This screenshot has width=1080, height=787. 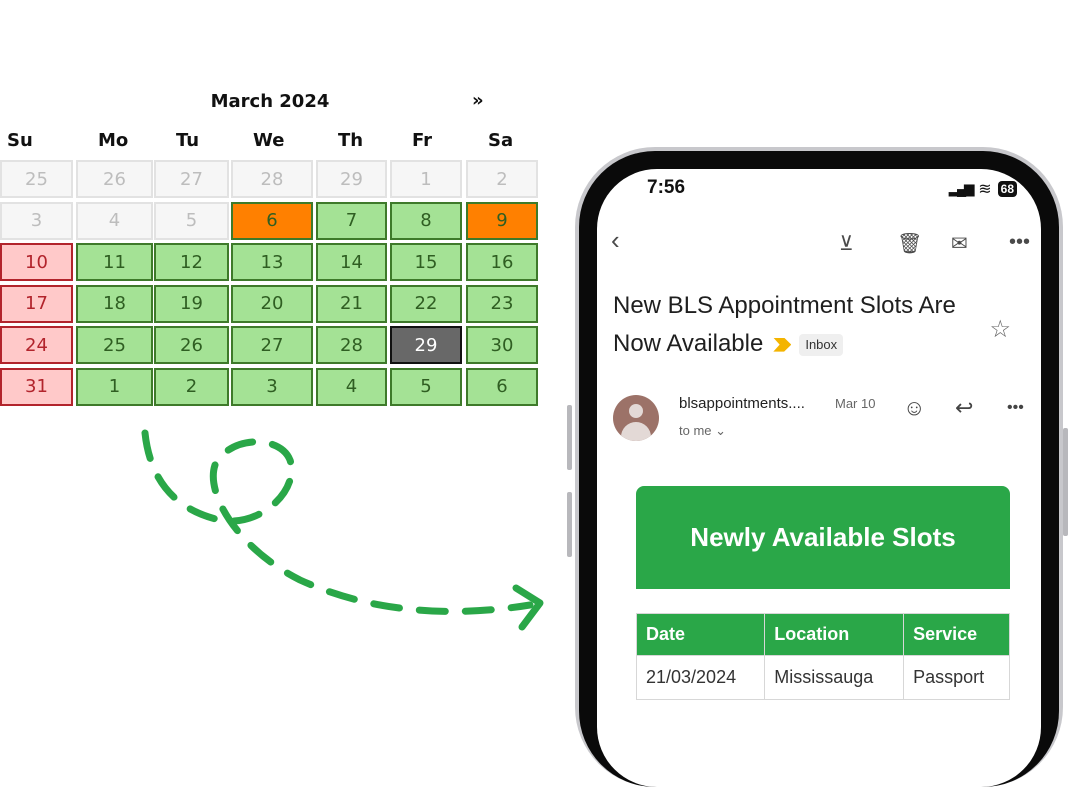 I want to click on more-icon: •••, so click(x=1019, y=242).